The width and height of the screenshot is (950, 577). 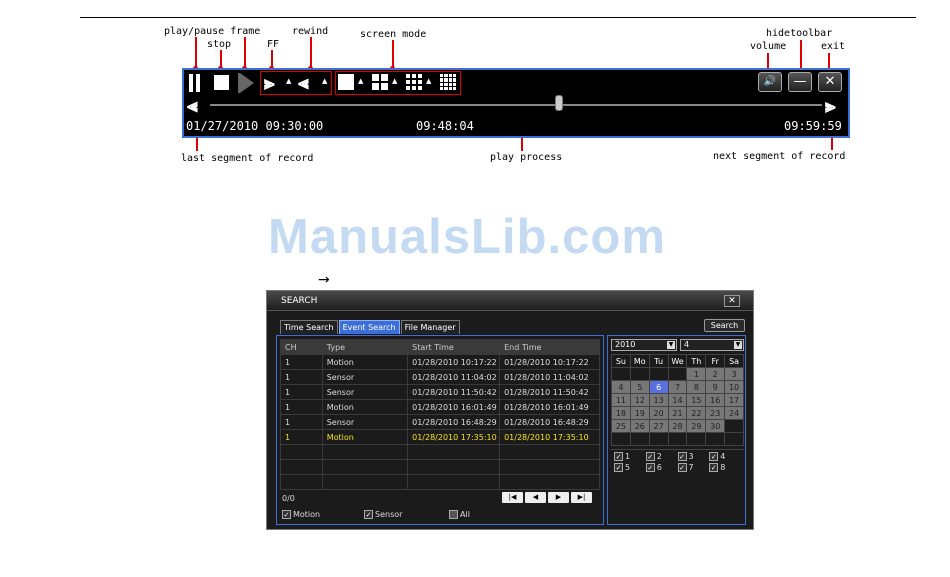 I want to click on calendar-day: 4, so click(x=621, y=387).